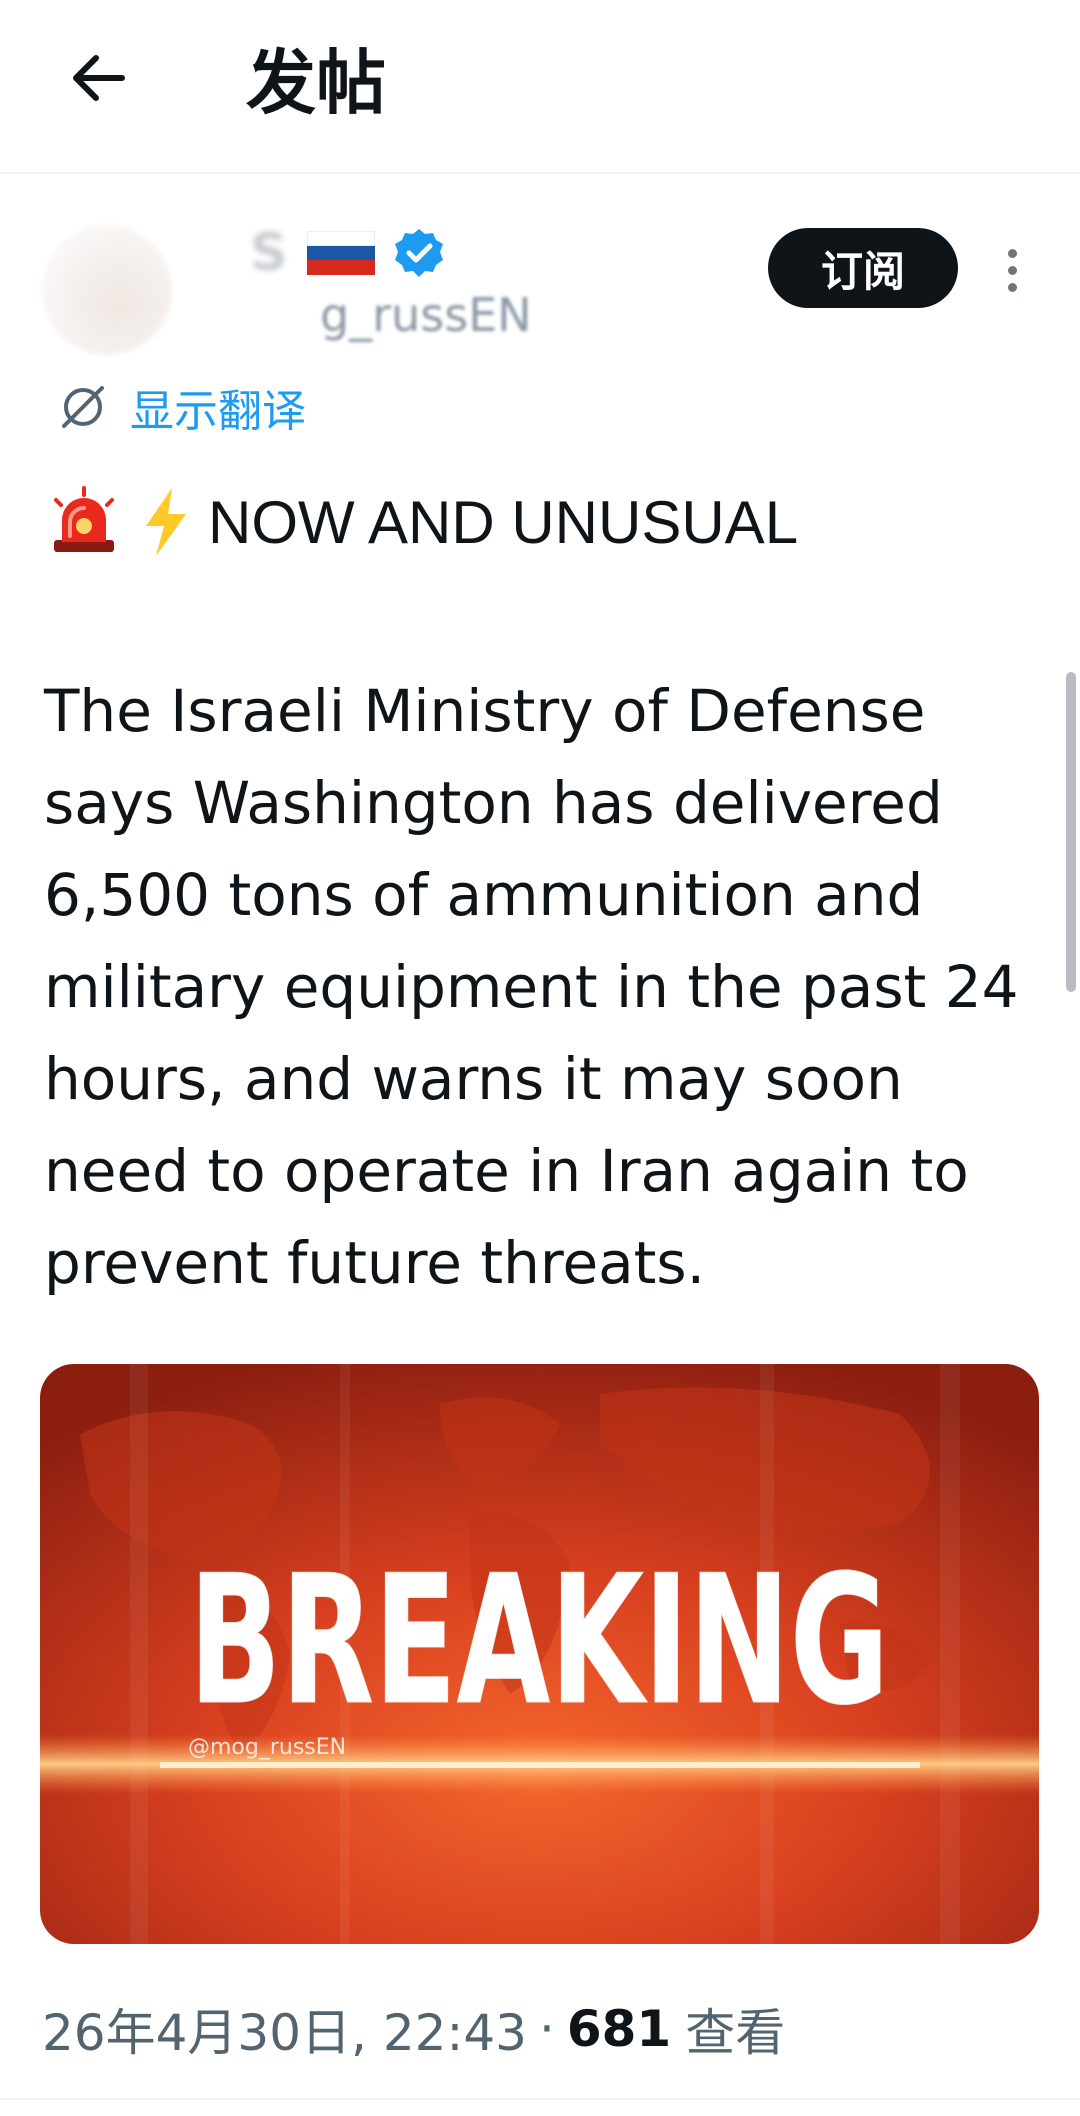 This screenshot has width=1080, height=2116. I want to click on back-arrow-icon, so click(99, 78).